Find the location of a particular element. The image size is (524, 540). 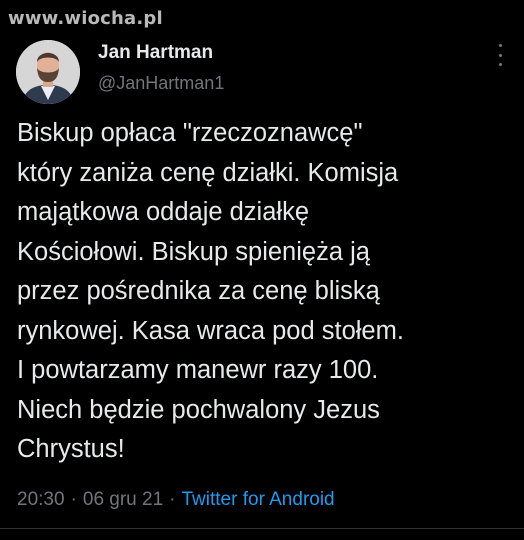

tweet-text-line: I powtarzamy manewr razy 100. is located at coordinates (198, 370).